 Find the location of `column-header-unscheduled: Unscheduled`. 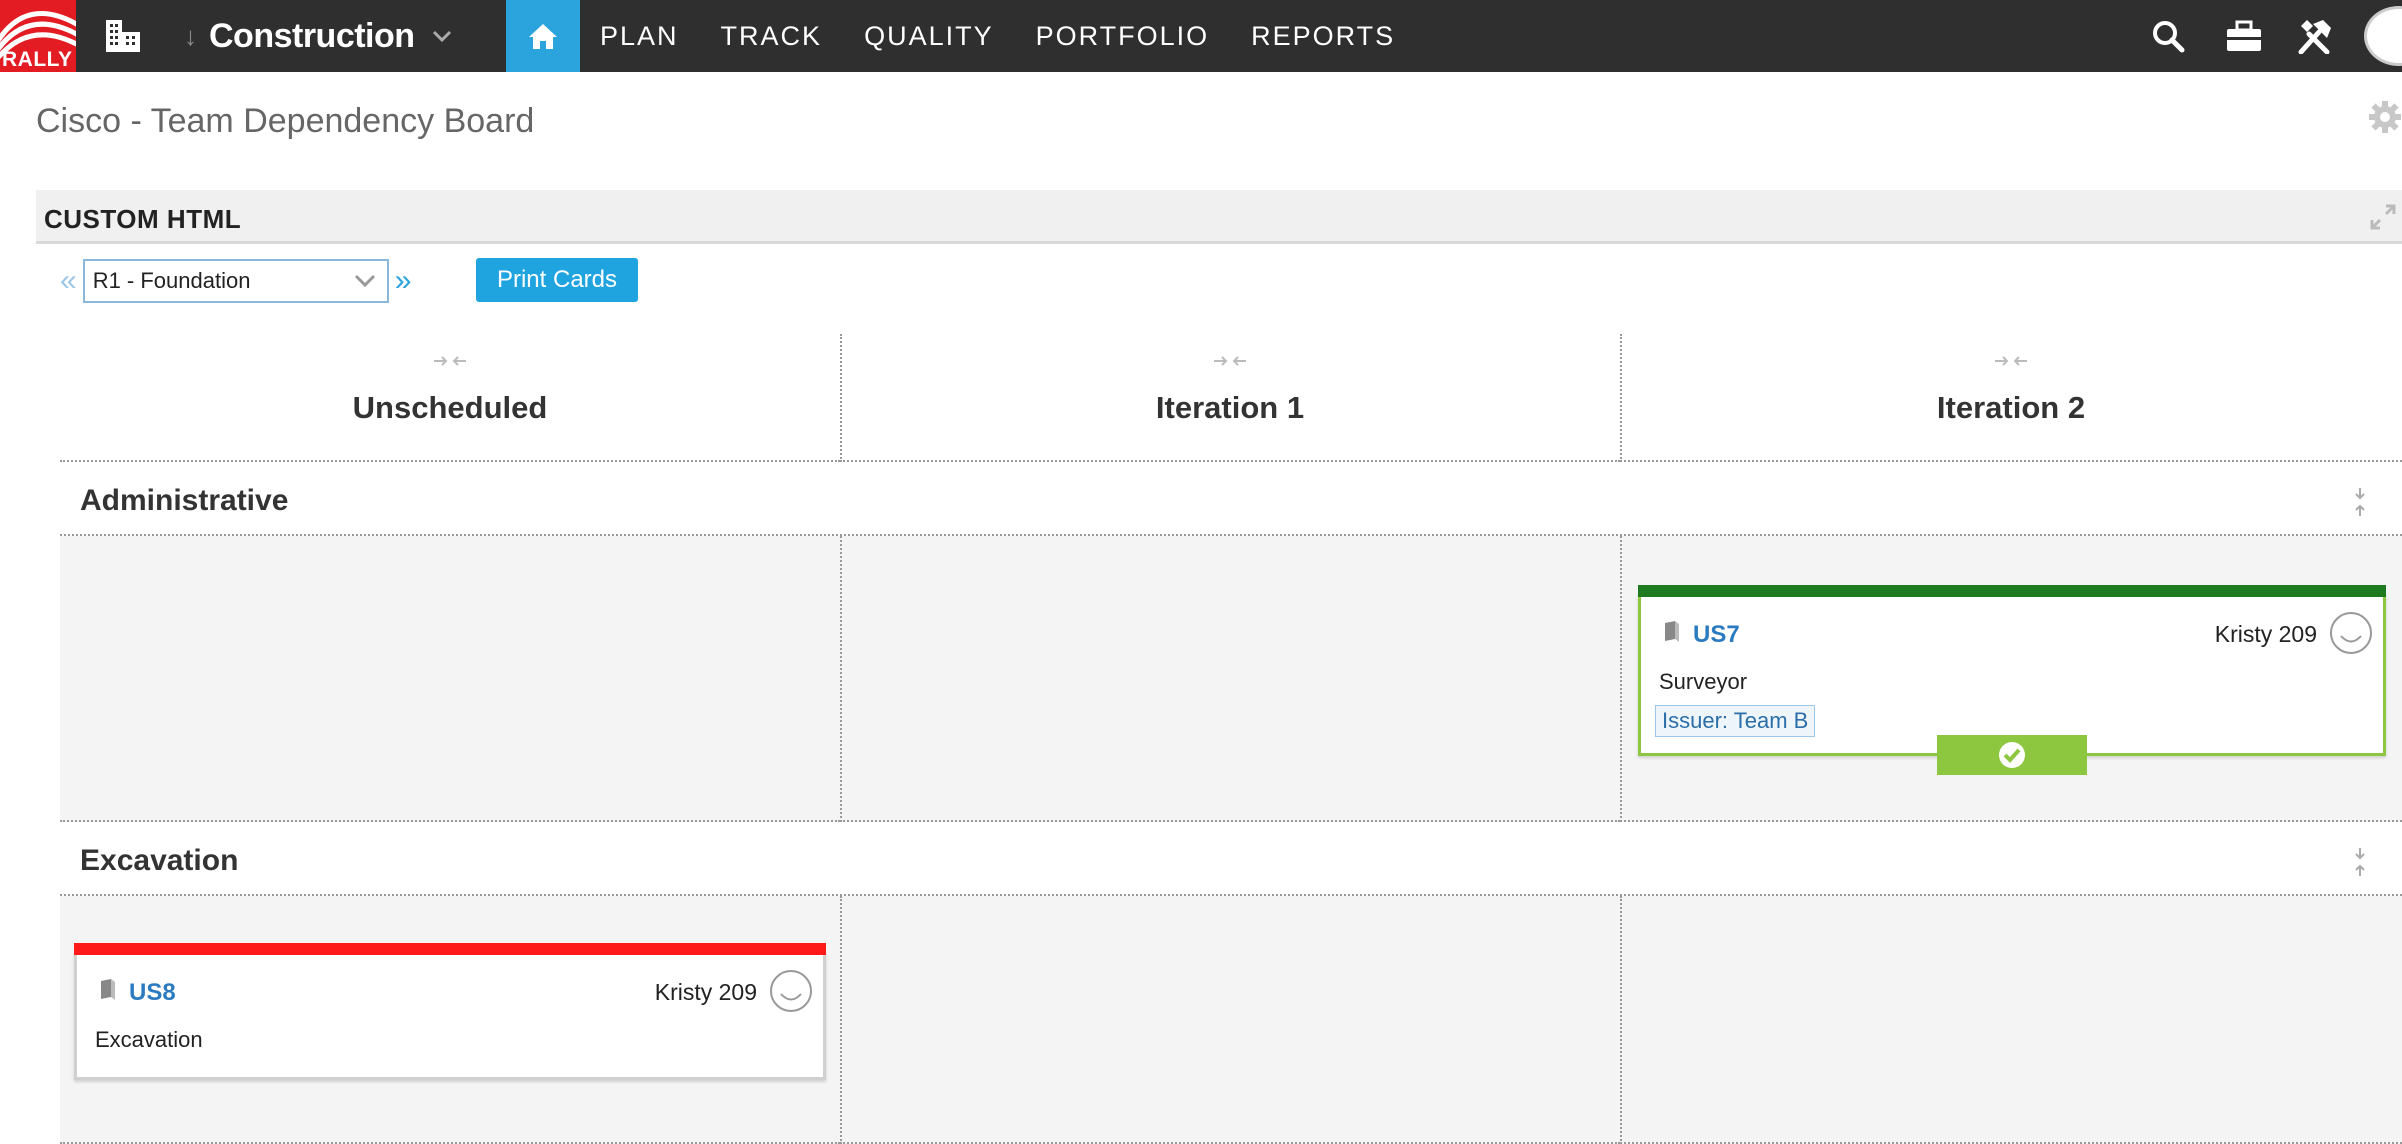

column-header-unscheduled: Unscheduled is located at coordinates (450, 398).